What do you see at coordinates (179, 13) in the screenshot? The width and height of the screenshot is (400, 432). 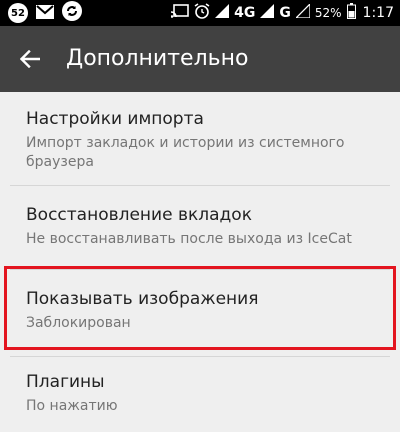 I see `cast-icon` at bounding box center [179, 13].